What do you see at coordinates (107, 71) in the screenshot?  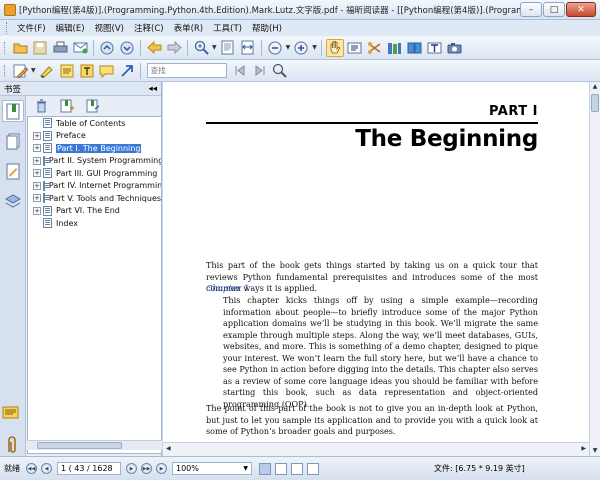 I see `comment-icon` at bounding box center [107, 71].